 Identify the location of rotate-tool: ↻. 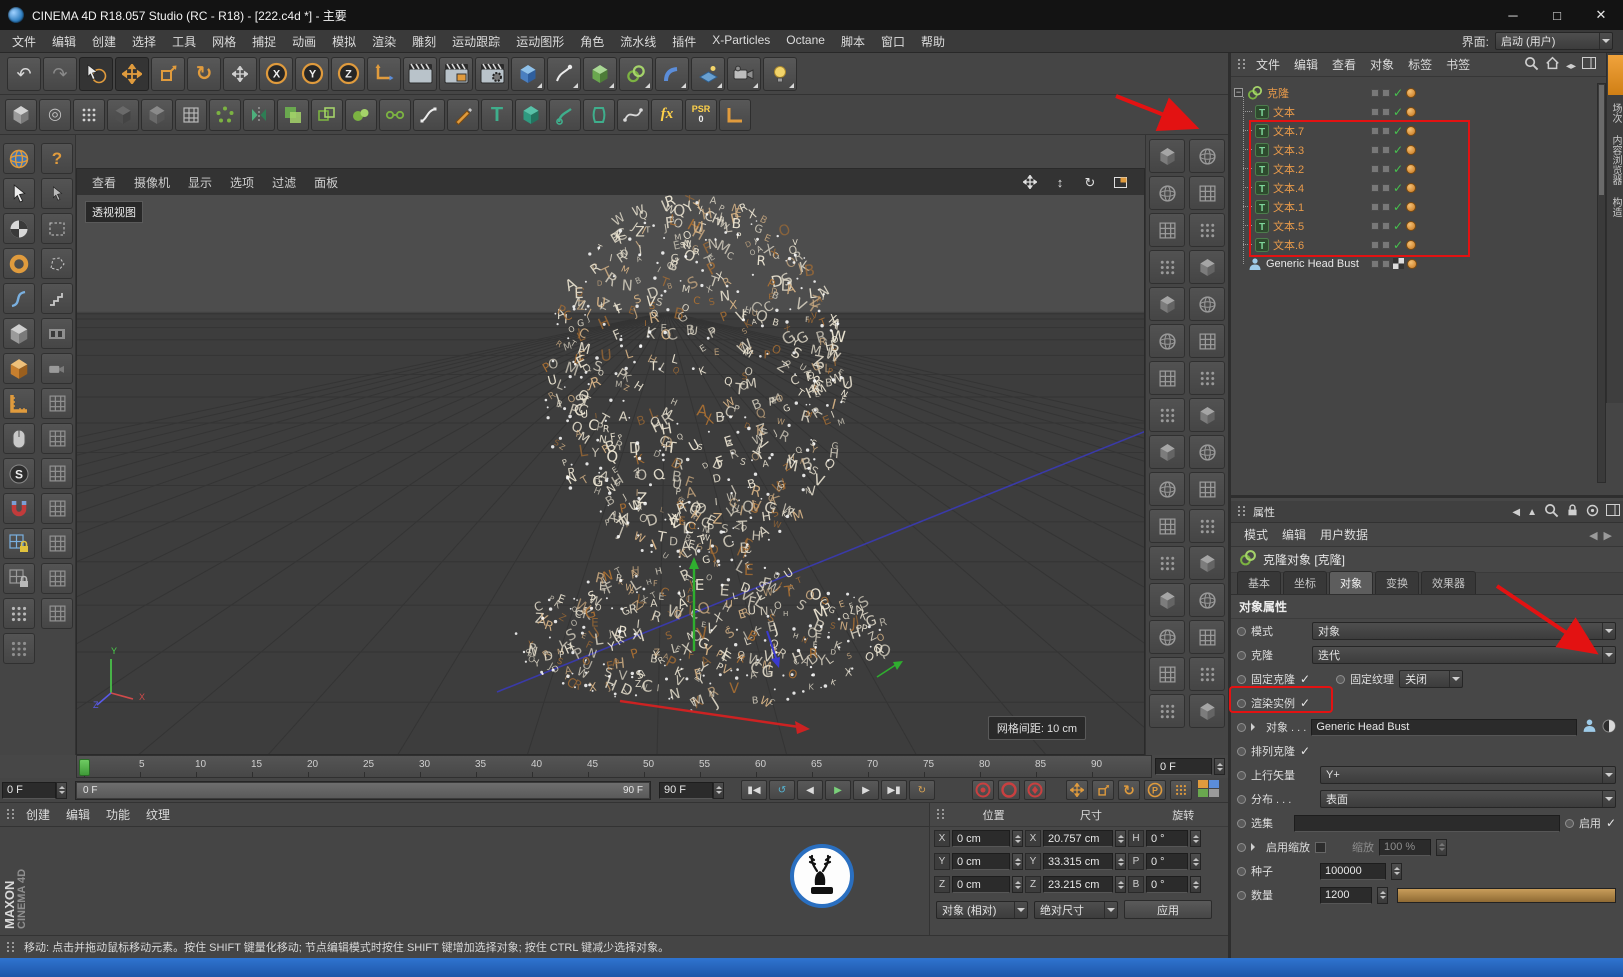
(204, 73).